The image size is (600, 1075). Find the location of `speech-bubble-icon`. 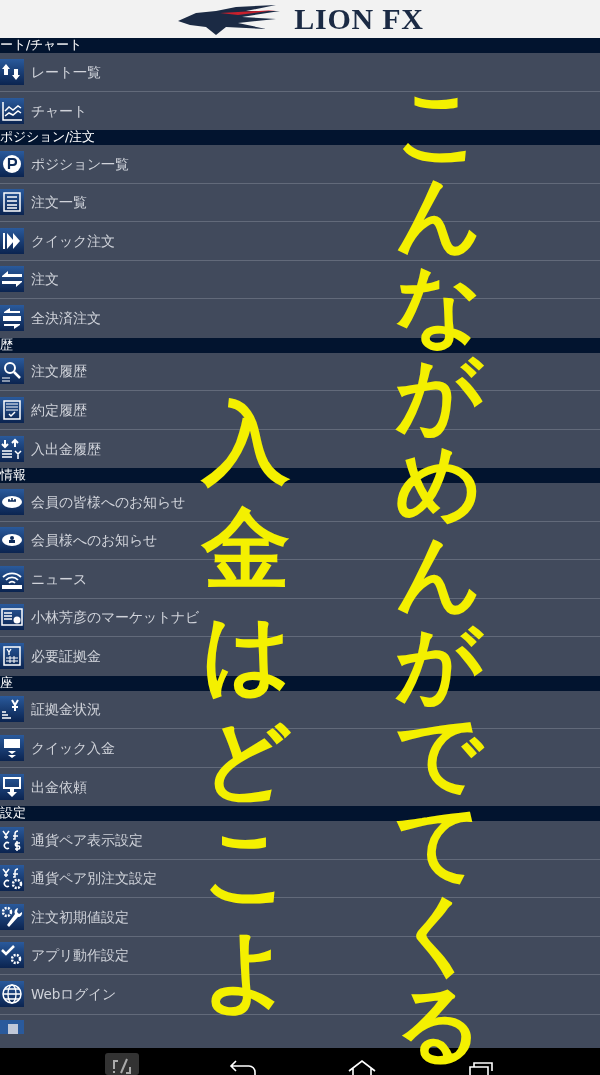

speech-bubble-icon is located at coordinates (12, 501).